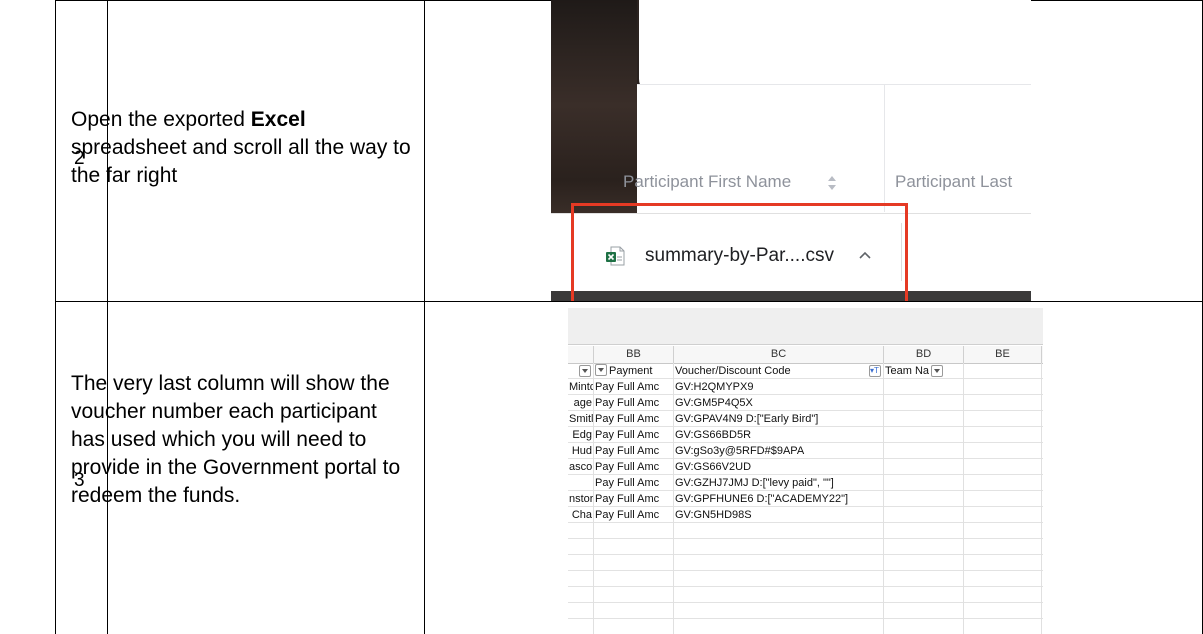  What do you see at coordinates (875, 371) in the screenshot?
I see `filter-active-icon` at bounding box center [875, 371].